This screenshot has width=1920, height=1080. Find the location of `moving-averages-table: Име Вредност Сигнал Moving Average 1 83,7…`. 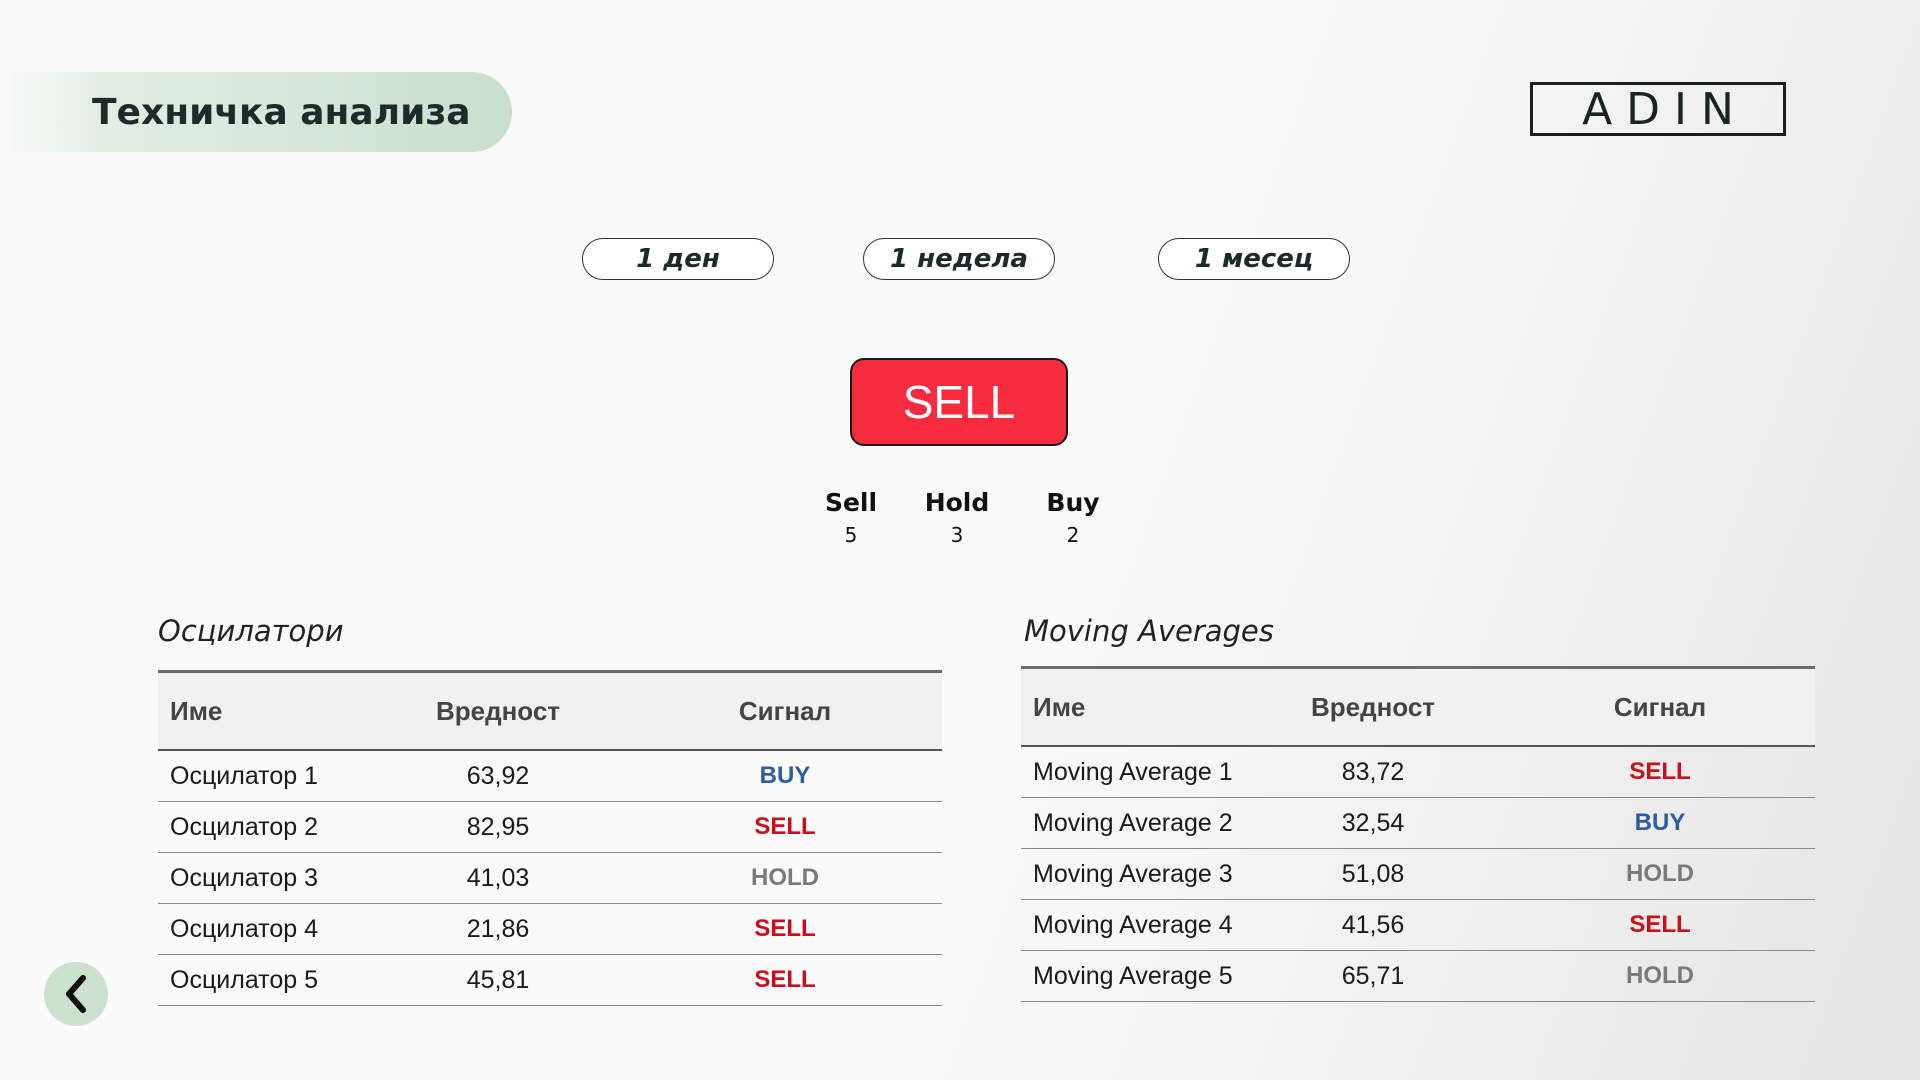

moving-averages-table: Име Вредност Сигнал Moving Average 1 83,7… is located at coordinates (1418, 834).